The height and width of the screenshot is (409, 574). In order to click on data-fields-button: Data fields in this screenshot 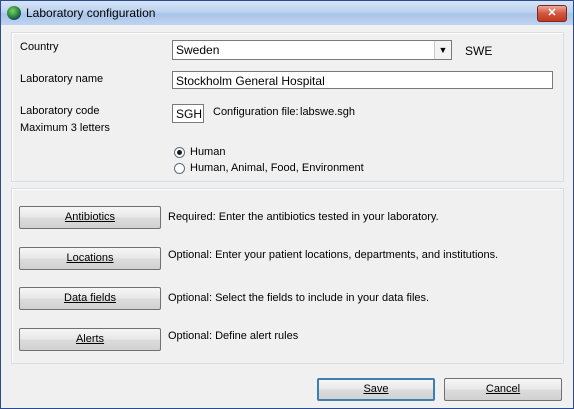, I will do `click(90, 298)`.